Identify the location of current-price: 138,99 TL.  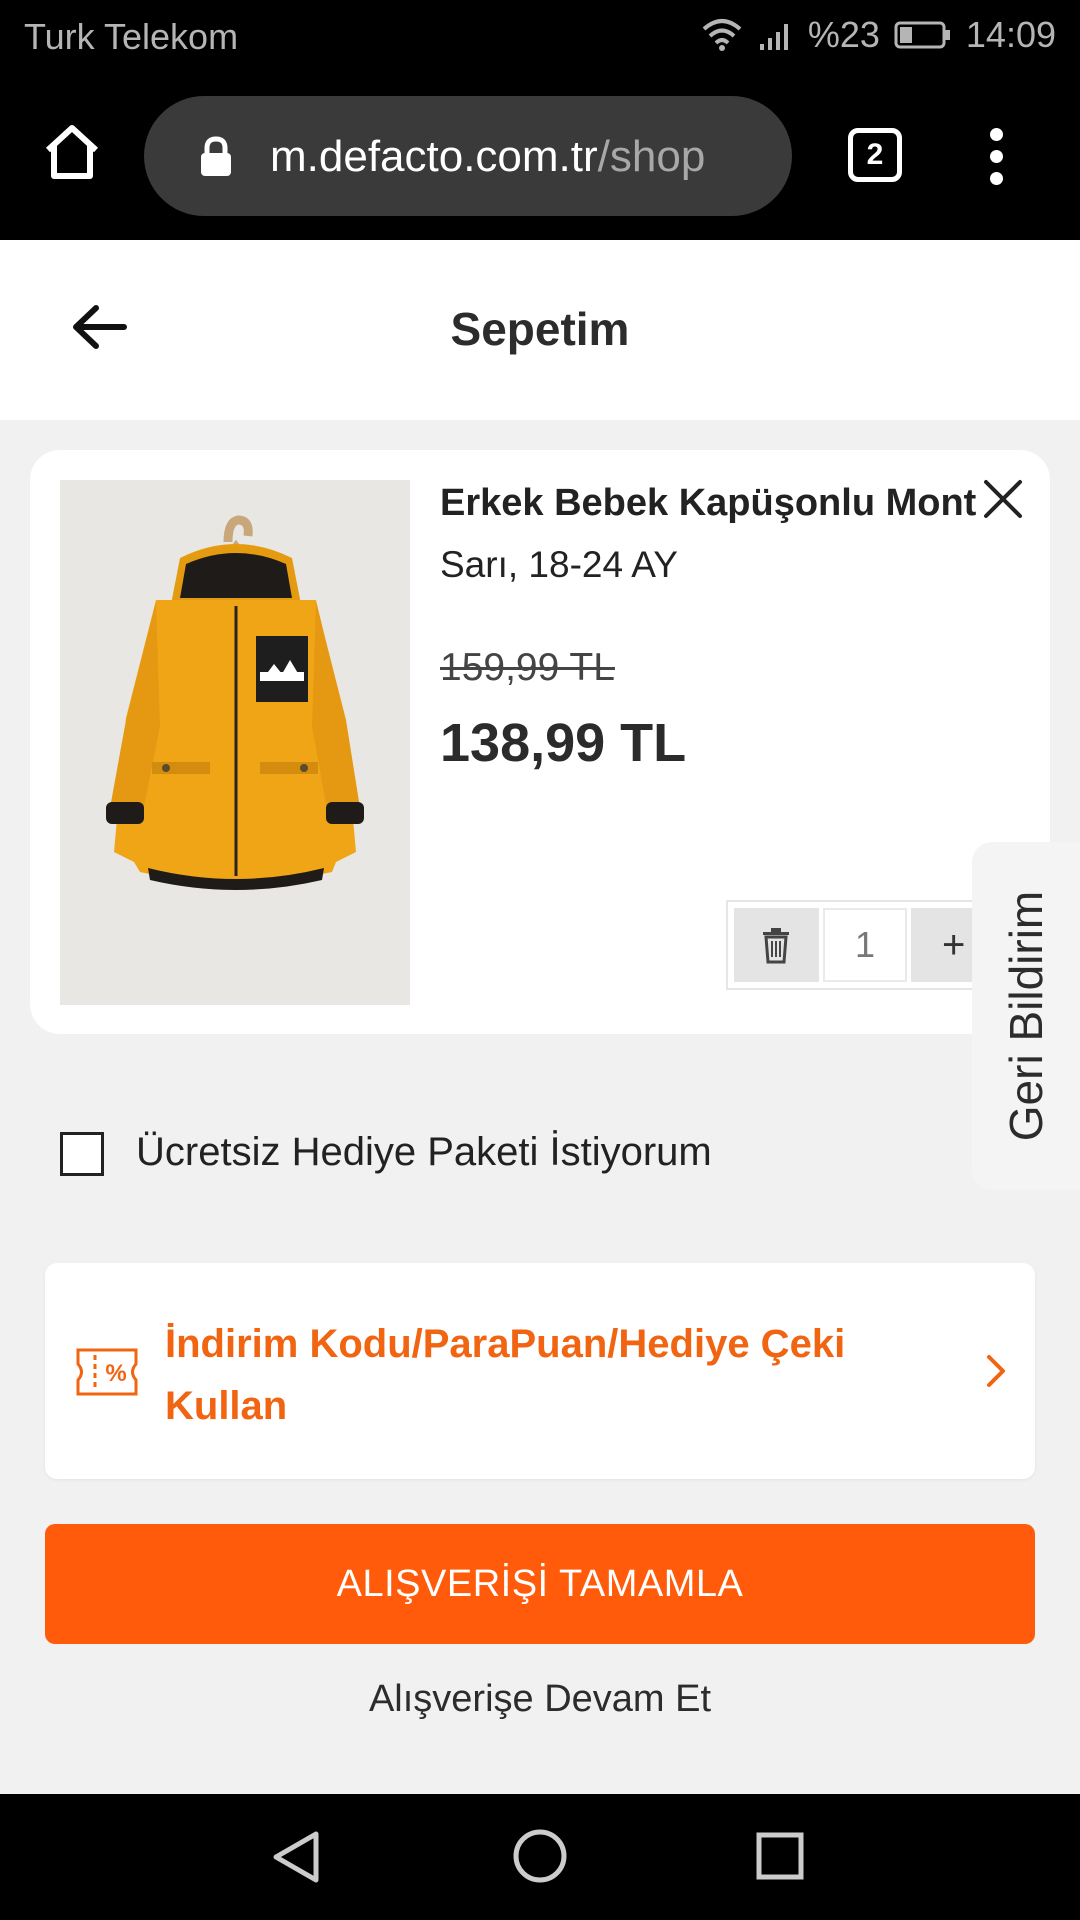
(563, 743).